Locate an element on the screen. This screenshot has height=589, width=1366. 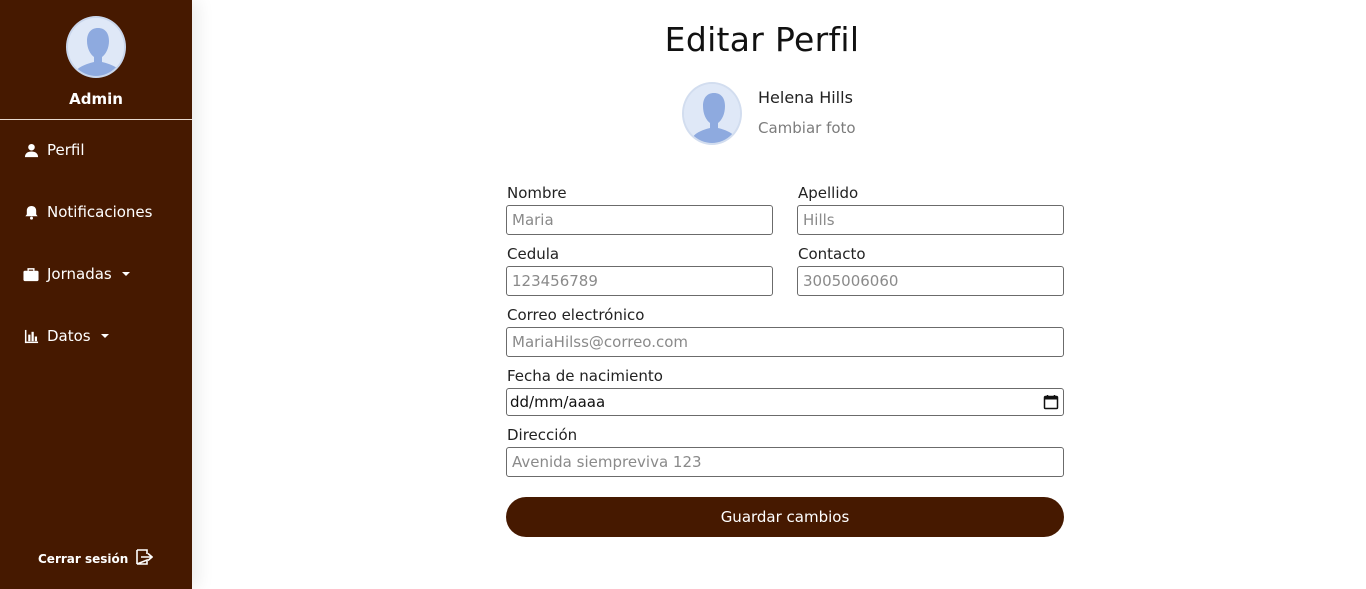
save-button: Guardar cambios is located at coordinates (785, 517).